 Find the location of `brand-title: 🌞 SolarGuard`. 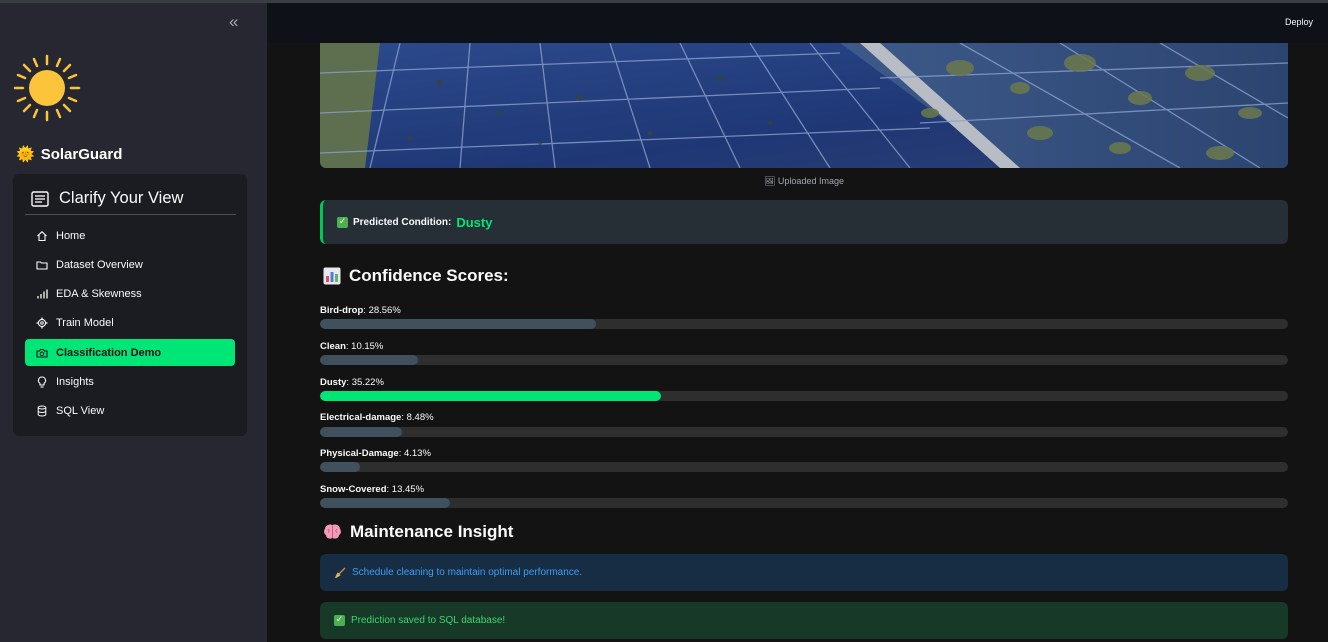

brand-title: 🌞 SolarGuard is located at coordinates (69, 154).